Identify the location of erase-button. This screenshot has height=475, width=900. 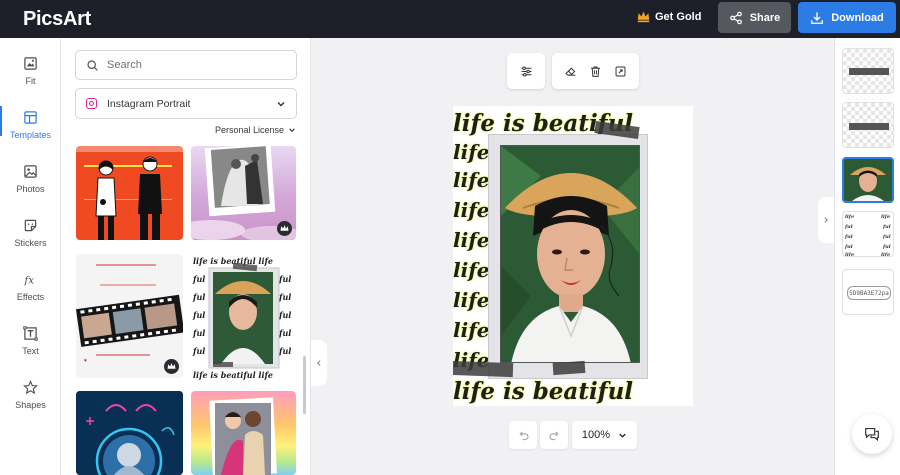
(571, 71).